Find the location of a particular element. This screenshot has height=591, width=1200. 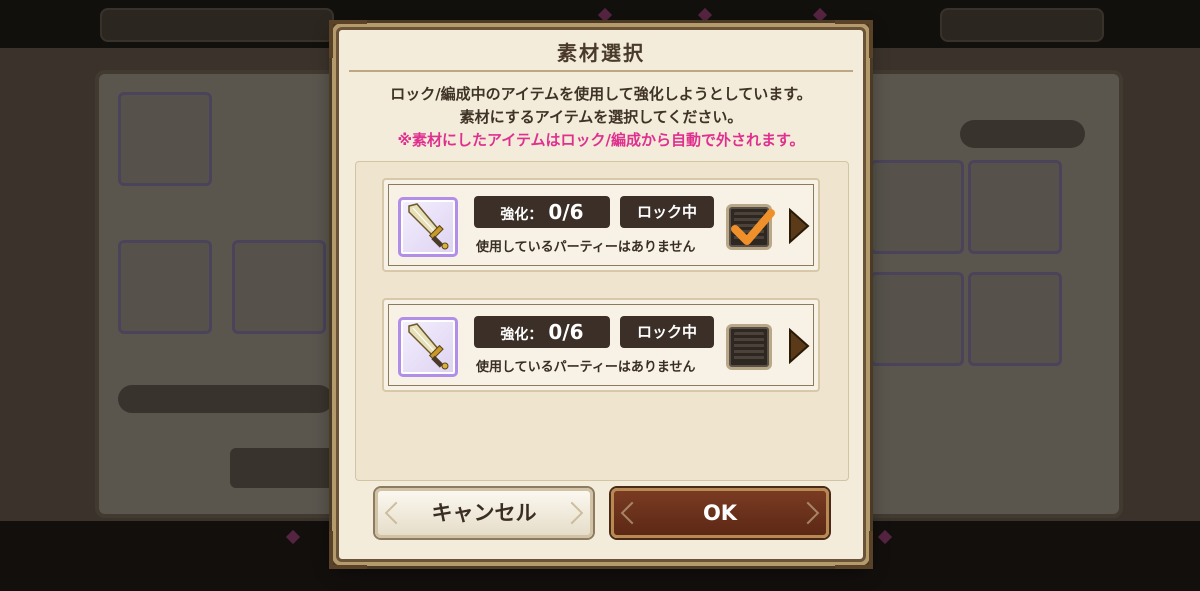

ok-button: OK is located at coordinates (720, 513).